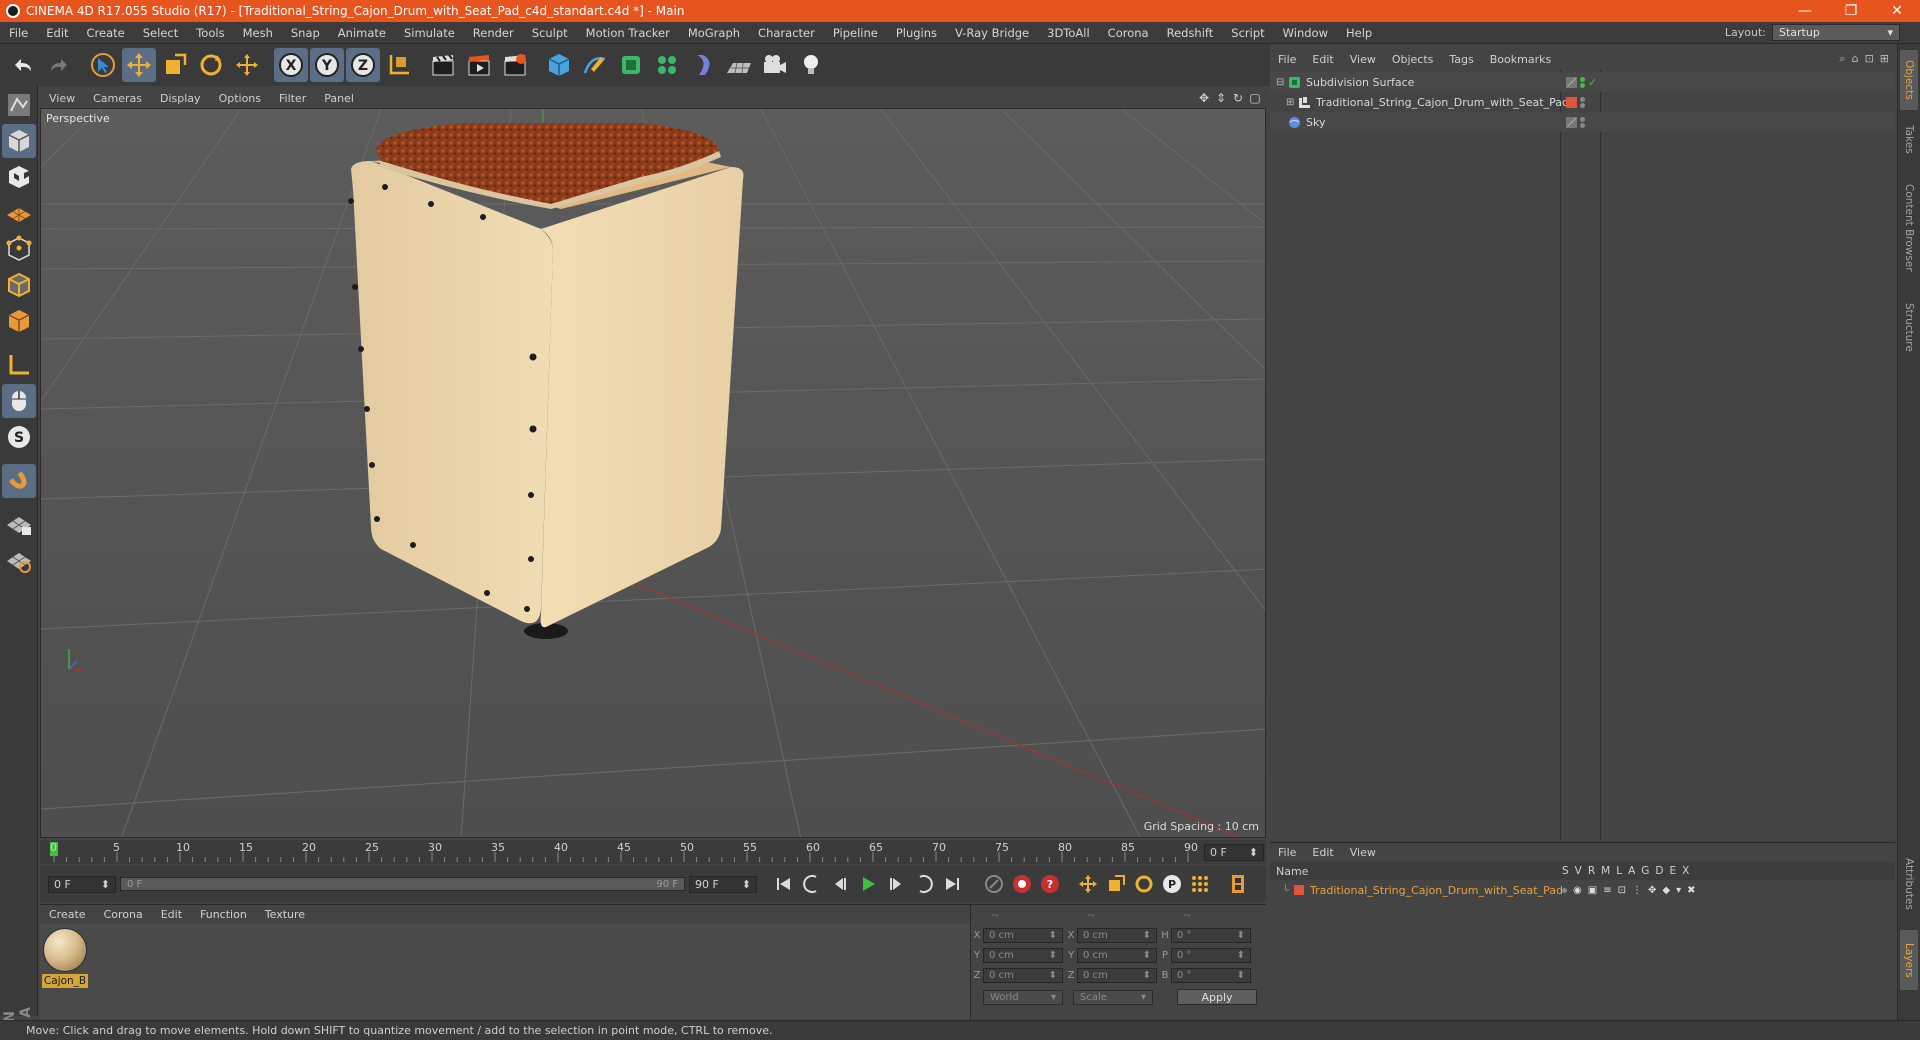  Describe the element at coordinates (1359, 33) in the screenshot. I see `menu-help: Help` at that location.